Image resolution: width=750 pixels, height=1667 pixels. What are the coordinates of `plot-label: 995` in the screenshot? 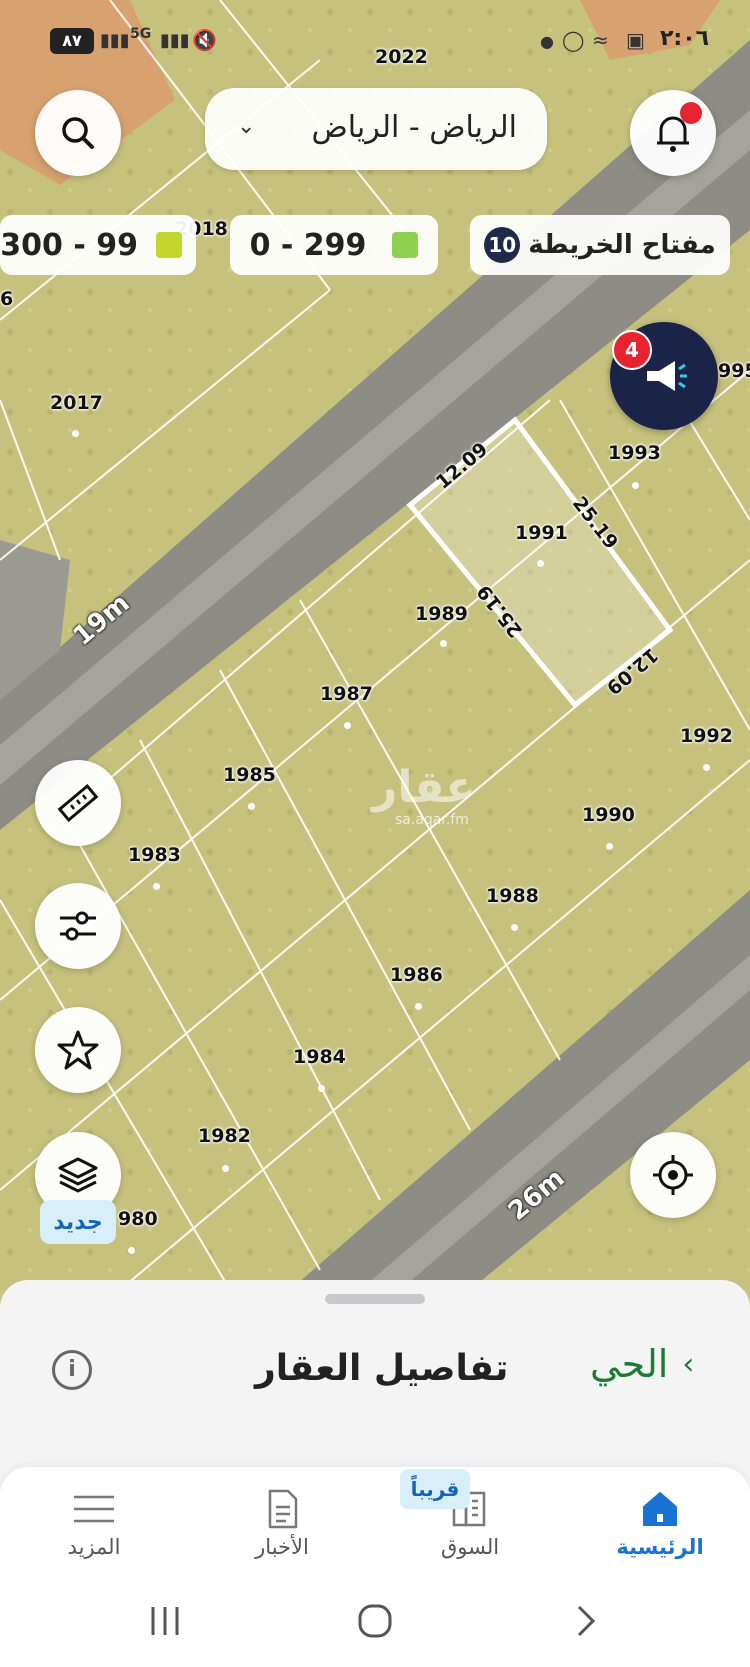 It's located at (734, 371).